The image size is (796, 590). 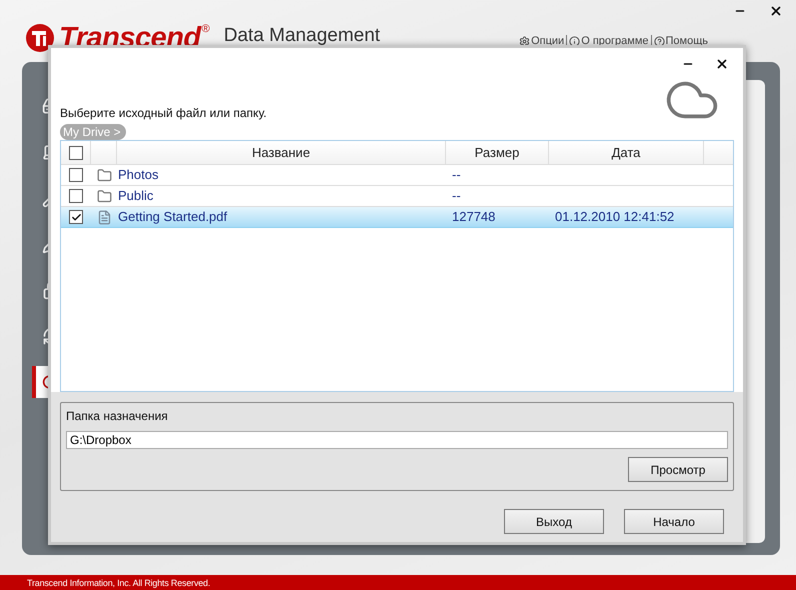 What do you see at coordinates (674, 521) in the screenshot?
I see `dialog-button: Начало` at bounding box center [674, 521].